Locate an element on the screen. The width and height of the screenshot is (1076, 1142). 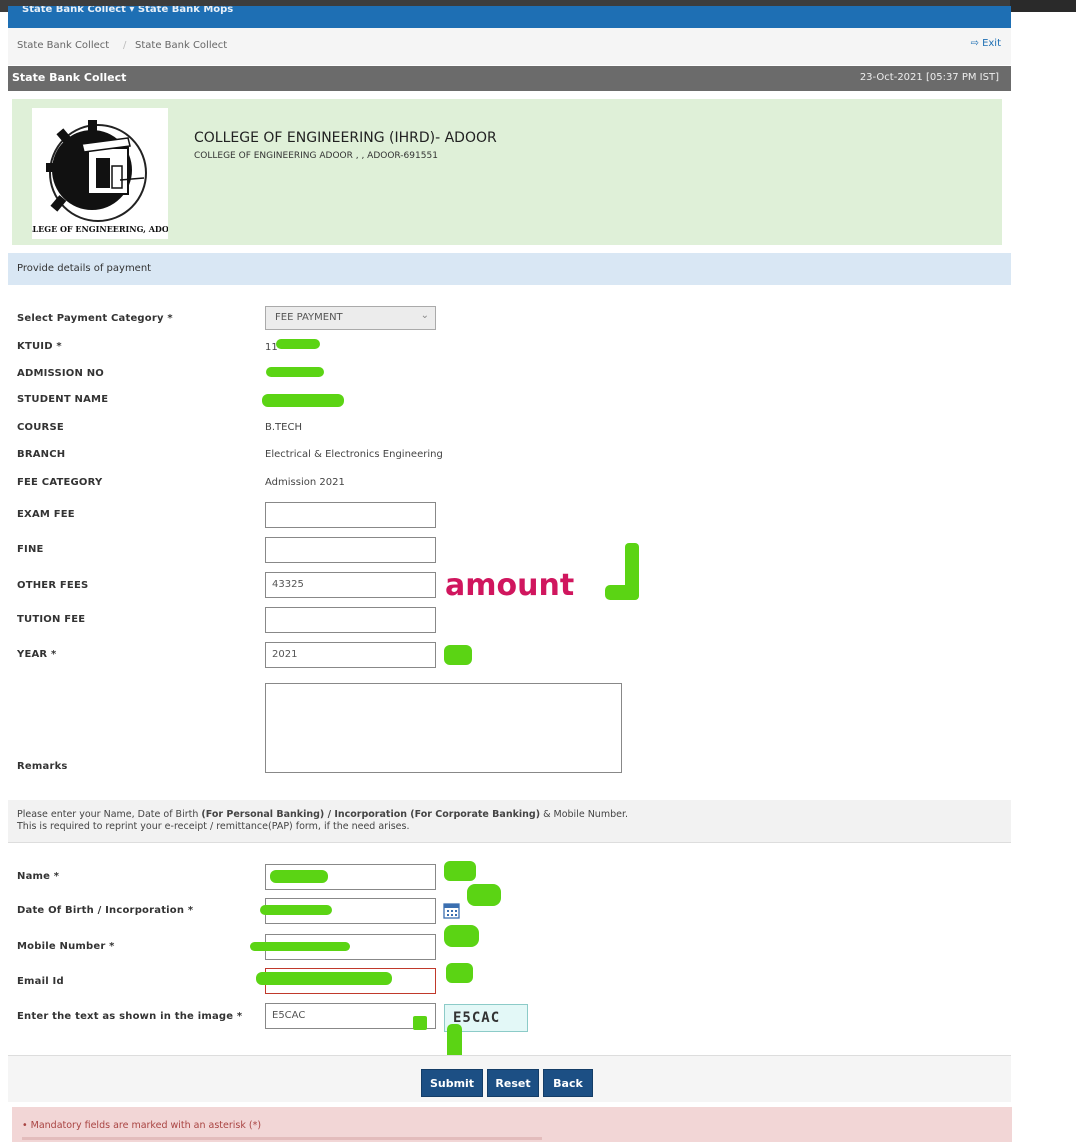
student-name-label: STUDENT NAME is located at coordinates (63, 399).